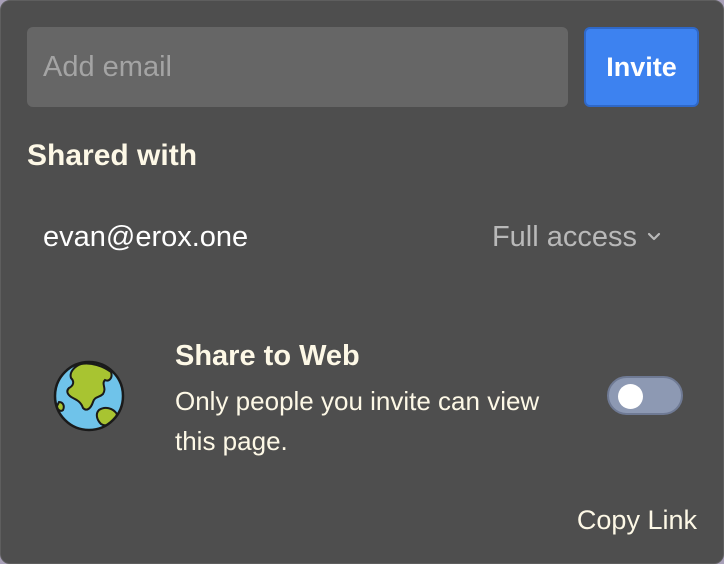 The height and width of the screenshot is (564, 724). What do you see at coordinates (89, 396) in the screenshot?
I see `globe-icon` at bounding box center [89, 396].